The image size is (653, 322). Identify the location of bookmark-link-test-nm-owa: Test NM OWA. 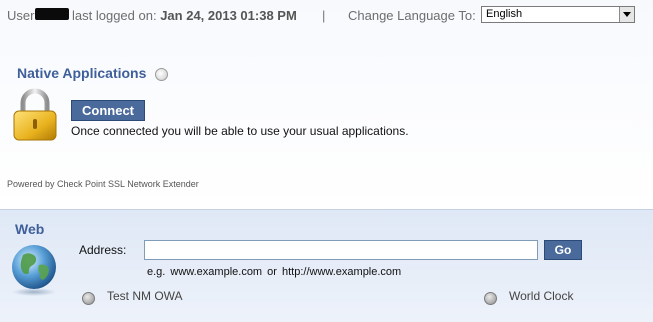
(145, 296).